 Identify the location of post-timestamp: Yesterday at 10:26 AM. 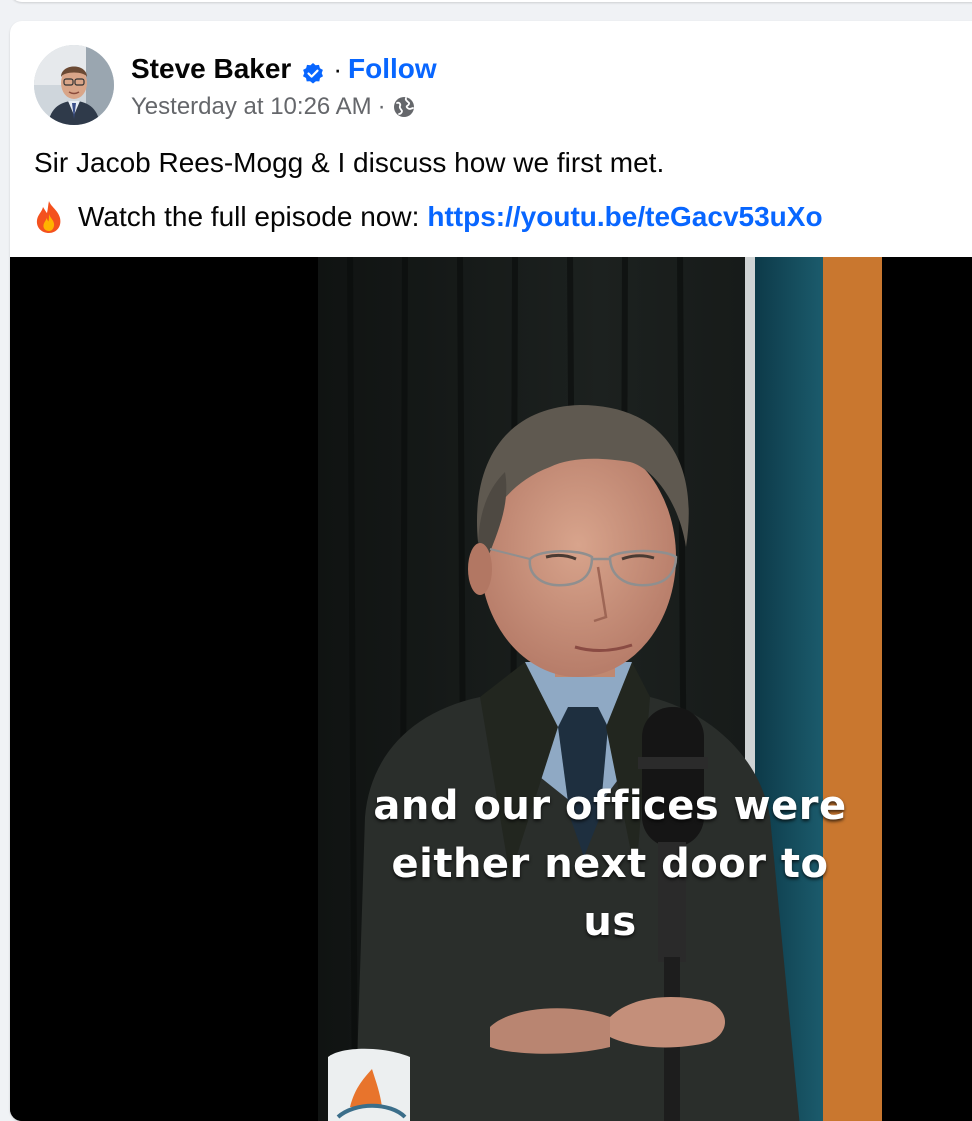
(251, 107).